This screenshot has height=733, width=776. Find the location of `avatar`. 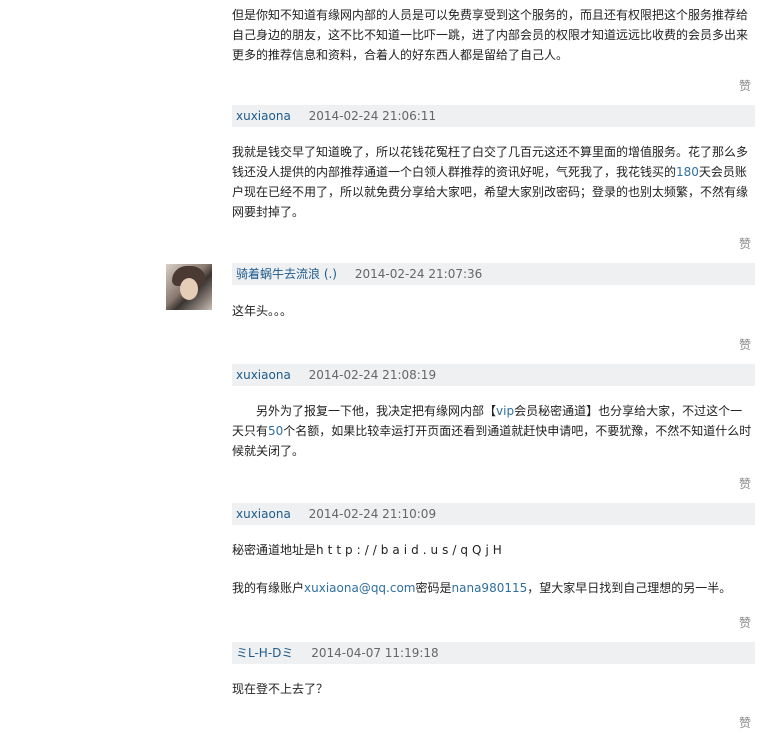

avatar is located at coordinates (189, 287).